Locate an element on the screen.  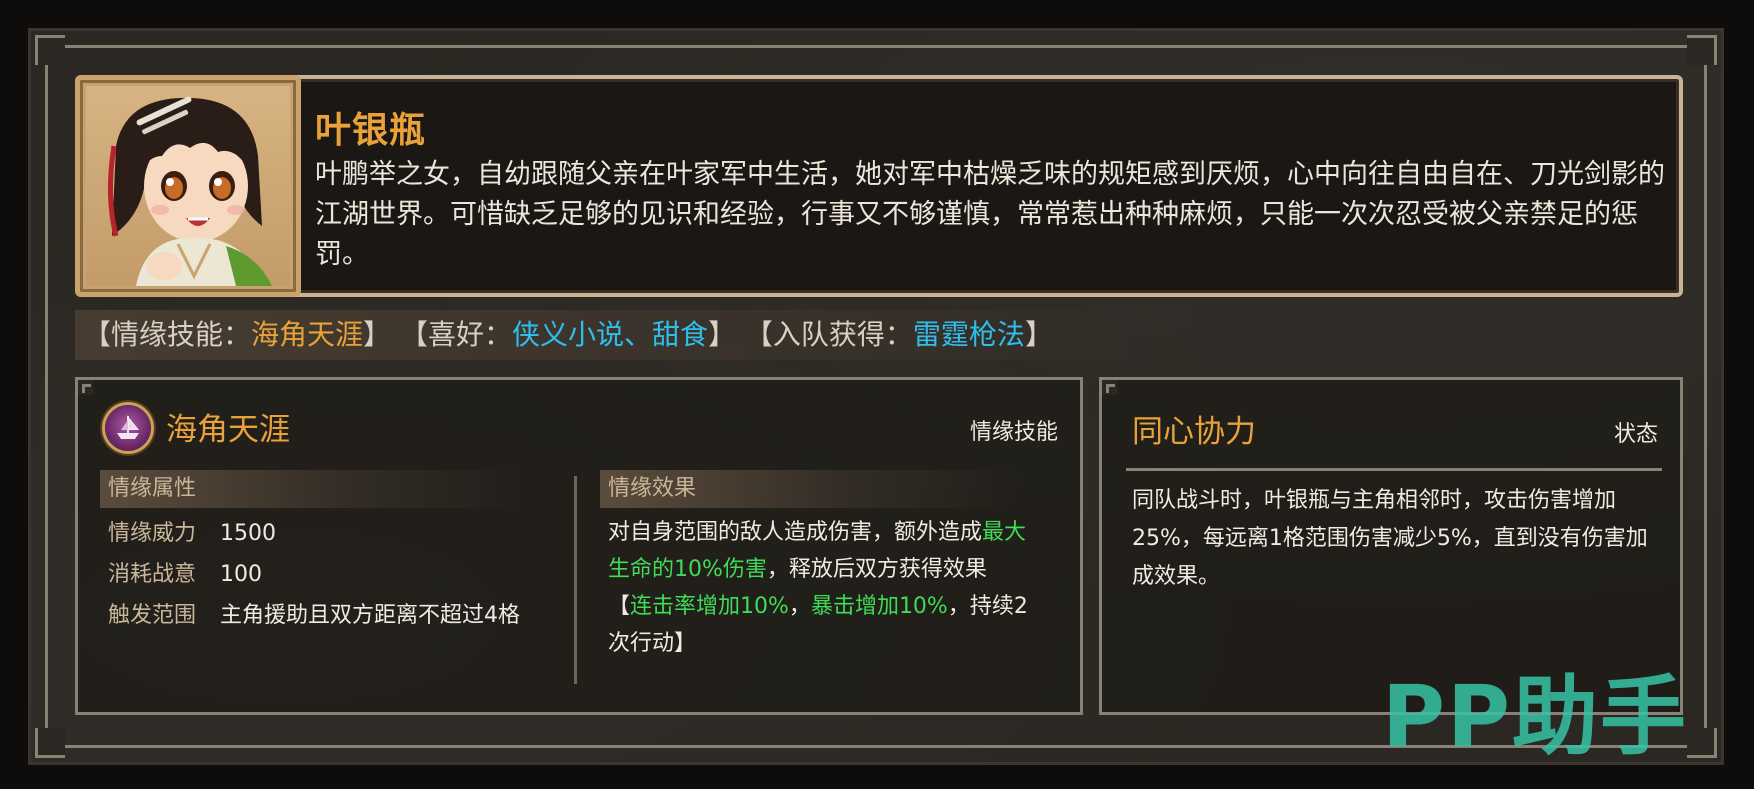
skill-label: 【情缘技能： is located at coordinates (167, 334).